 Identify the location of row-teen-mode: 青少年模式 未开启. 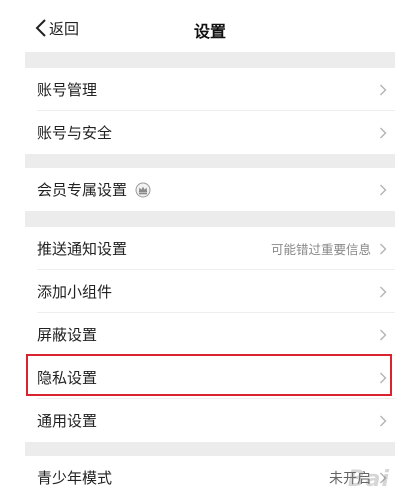
(210, 477).